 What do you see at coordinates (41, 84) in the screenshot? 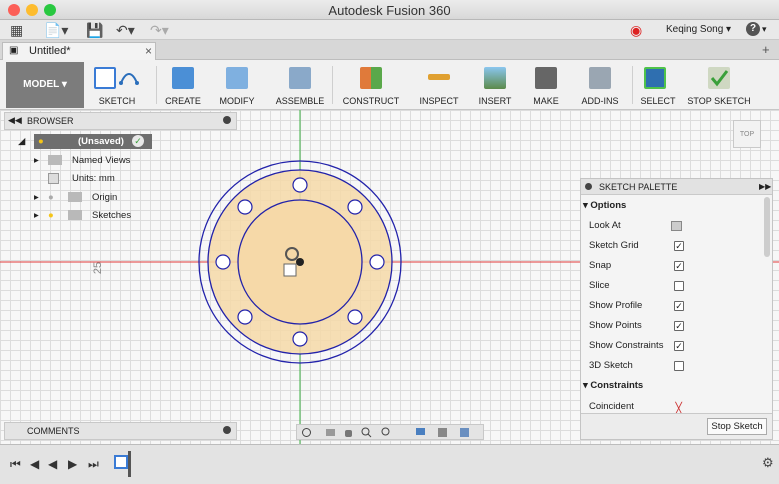
I see `workspace-label: MODEL` at bounding box center [41, 84].